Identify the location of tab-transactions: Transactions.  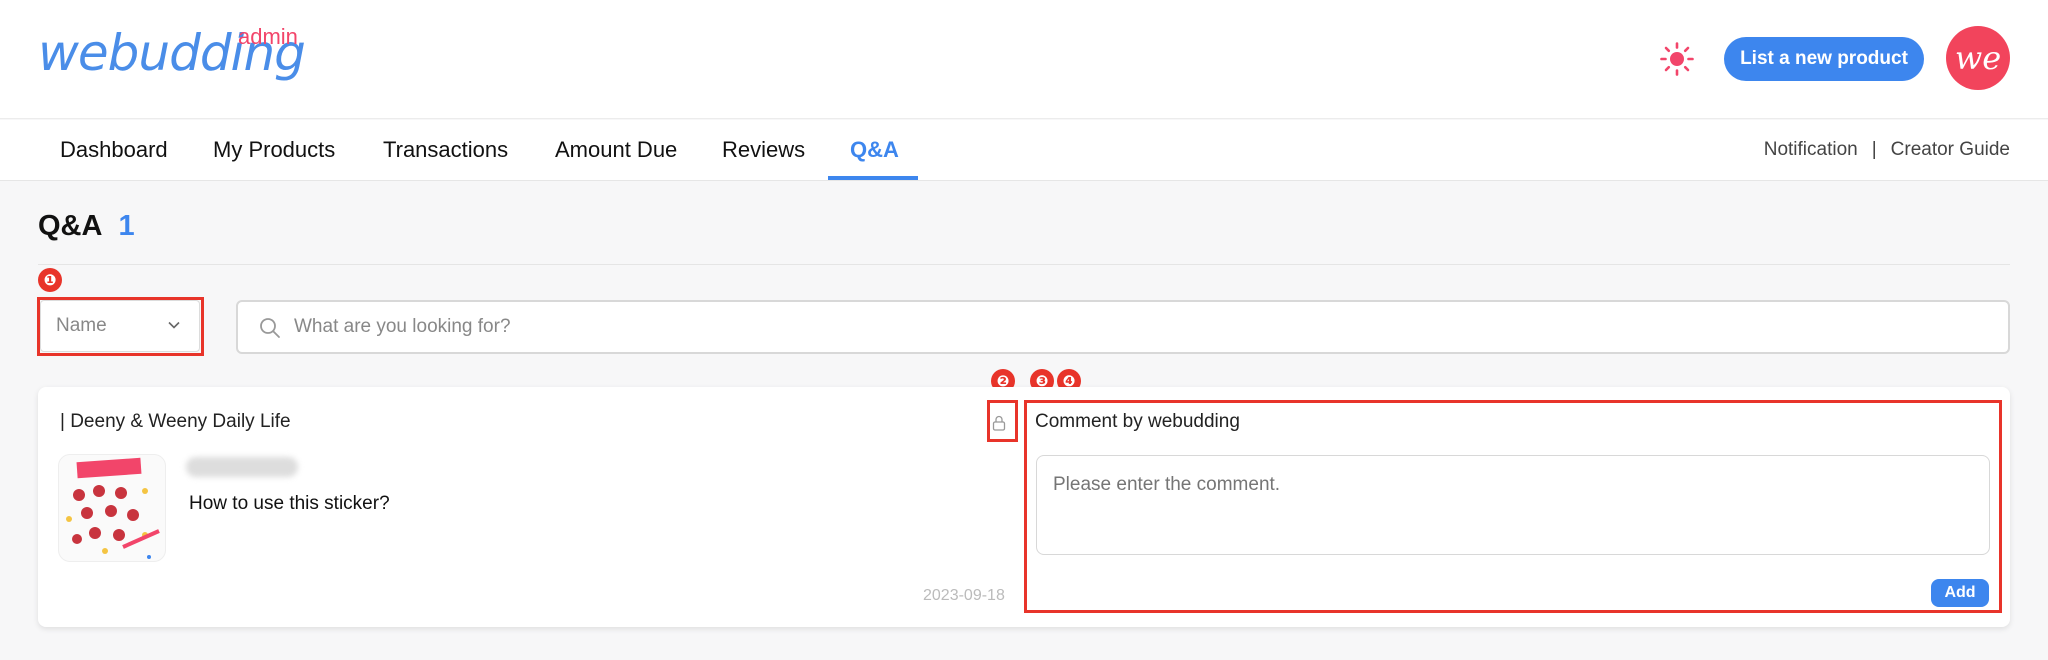
(445, 150).